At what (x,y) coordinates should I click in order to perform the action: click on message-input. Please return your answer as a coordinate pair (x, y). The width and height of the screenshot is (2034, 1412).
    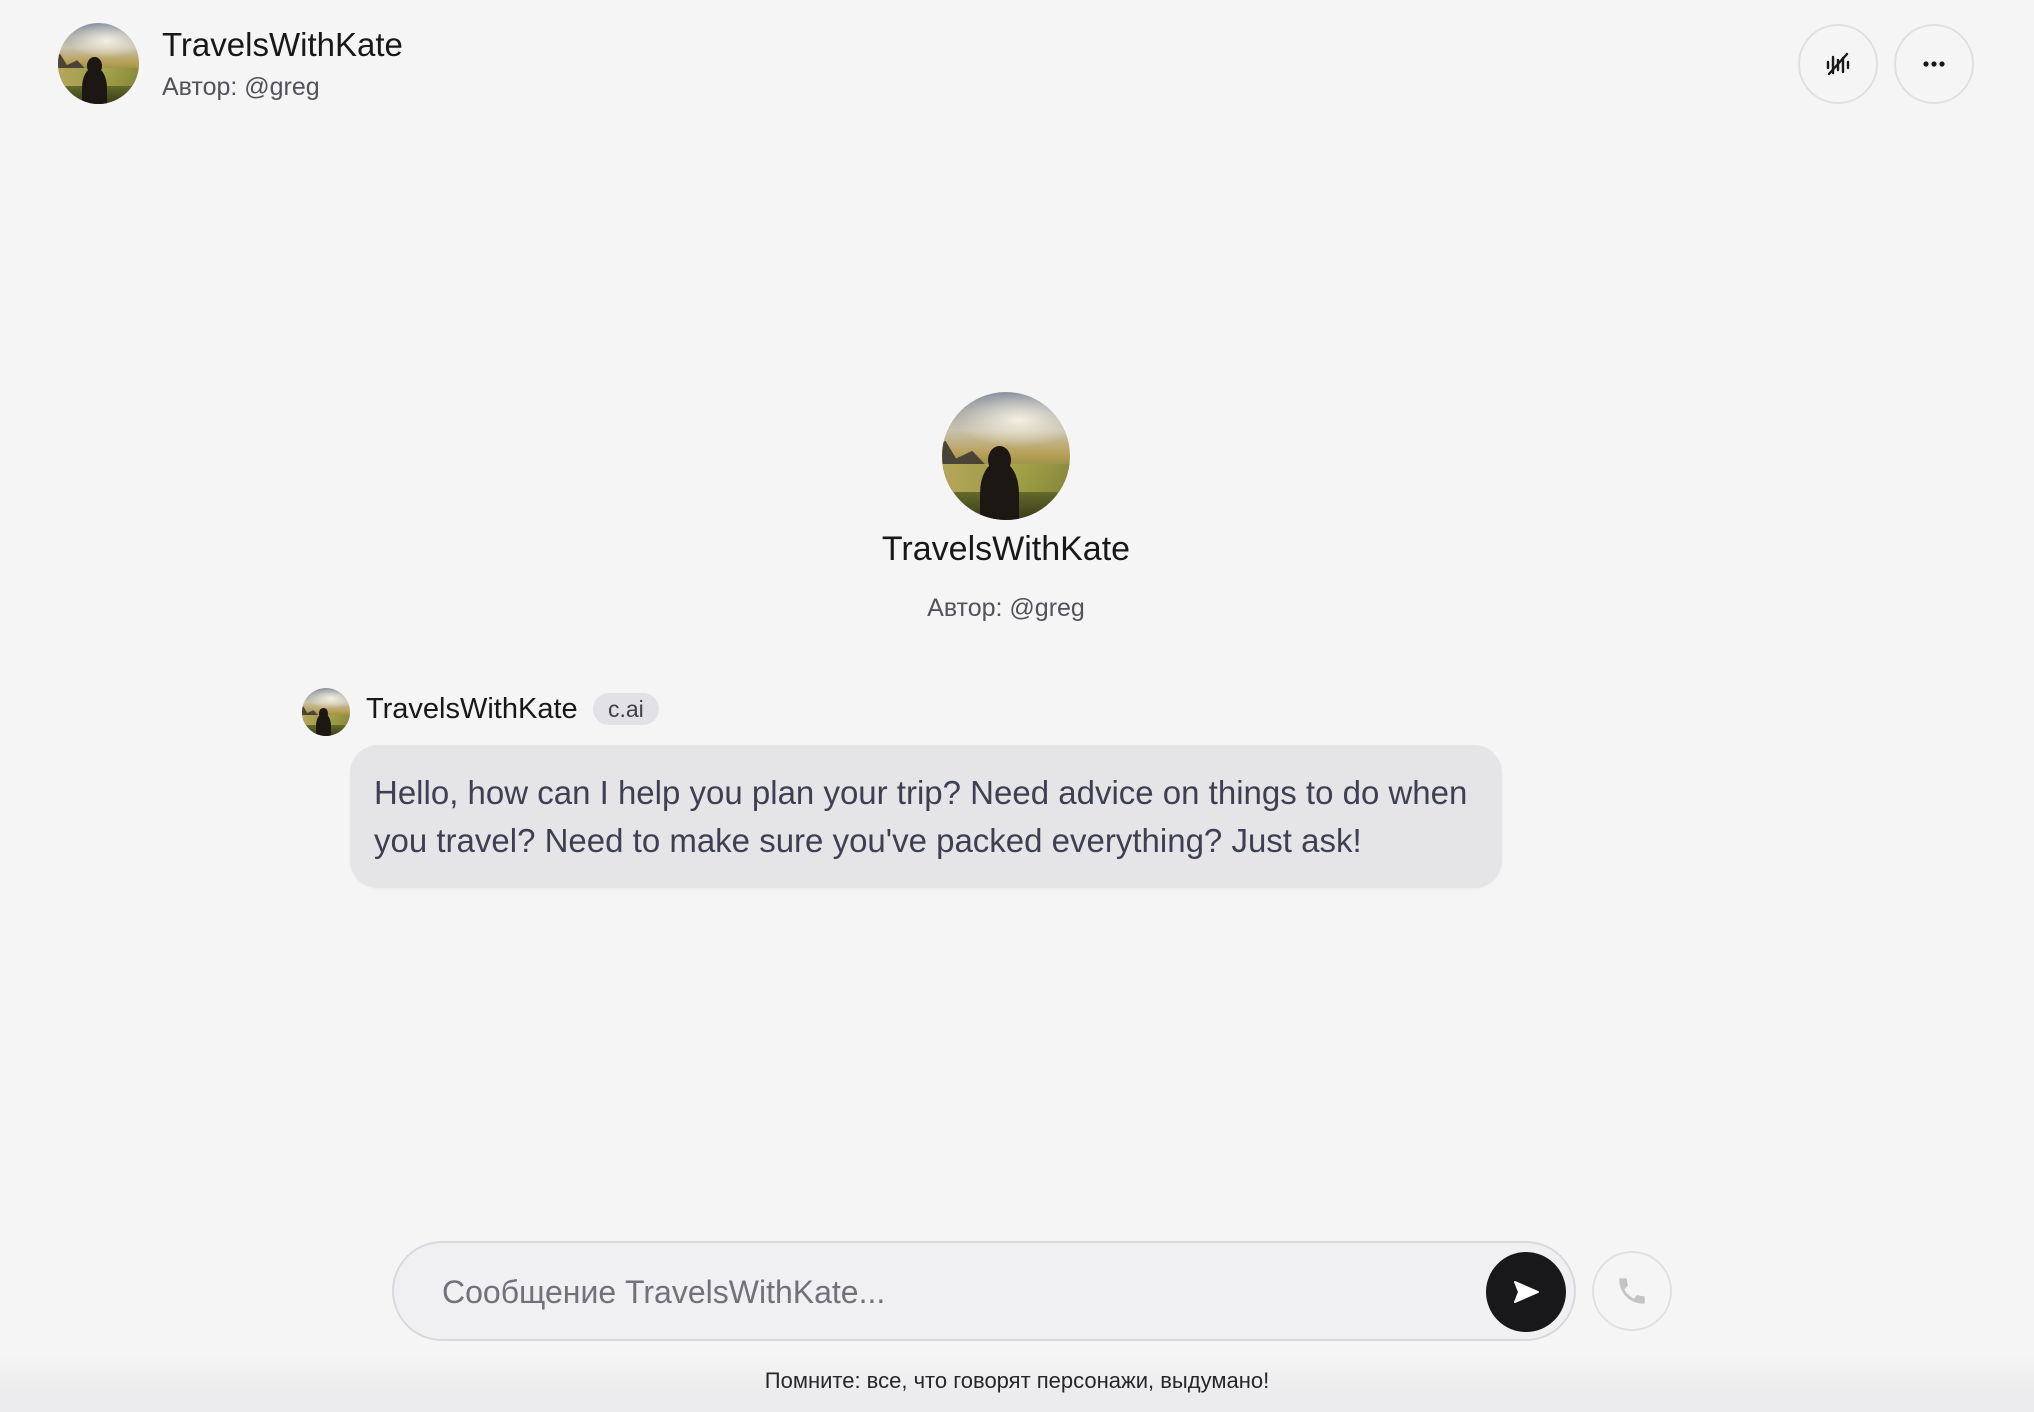
    Looking at the image, I should click on (932, 1292).